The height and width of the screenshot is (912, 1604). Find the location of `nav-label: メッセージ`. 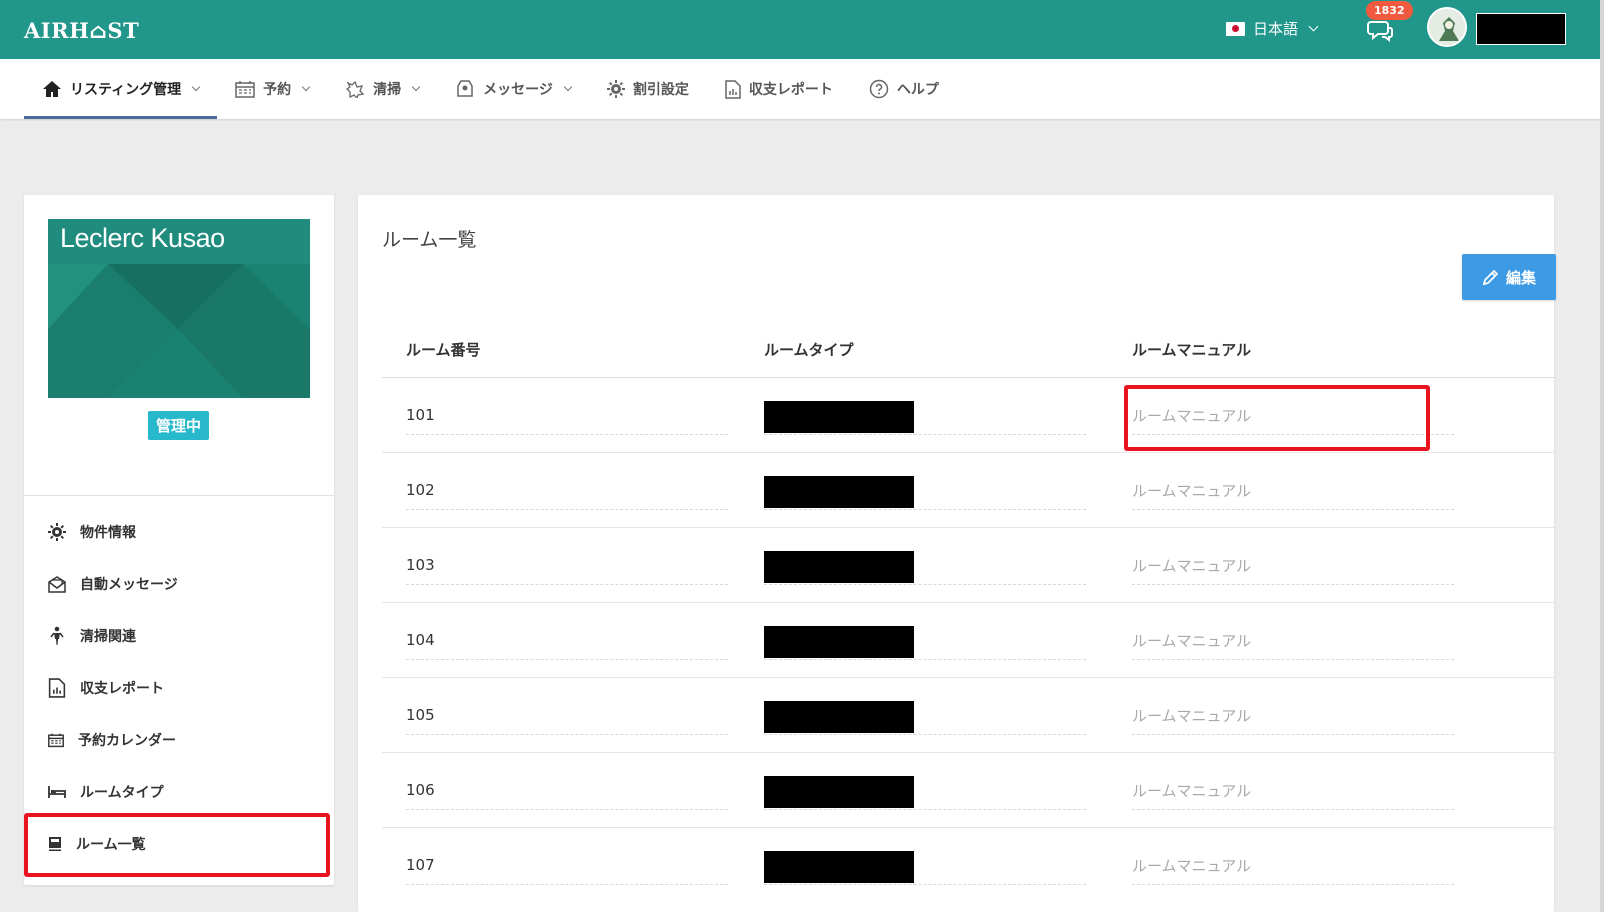

nav-label: メッセージ is located at coordinates (518, 90).